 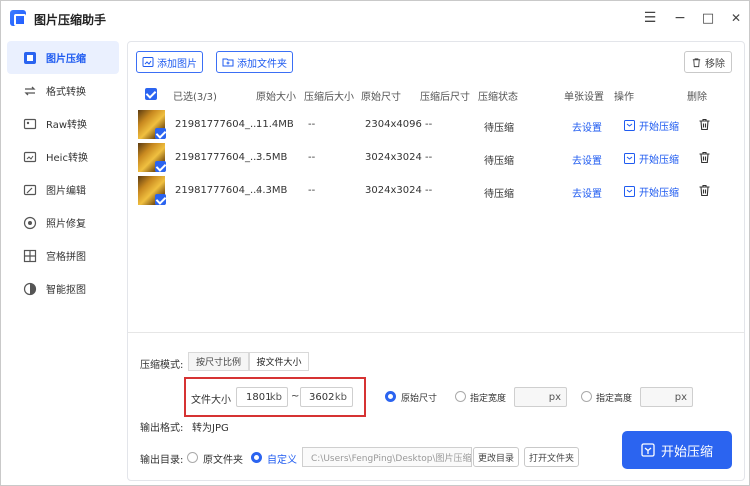 I want to click on output-format-label: 输出格式:, so click(x=162, y=428).